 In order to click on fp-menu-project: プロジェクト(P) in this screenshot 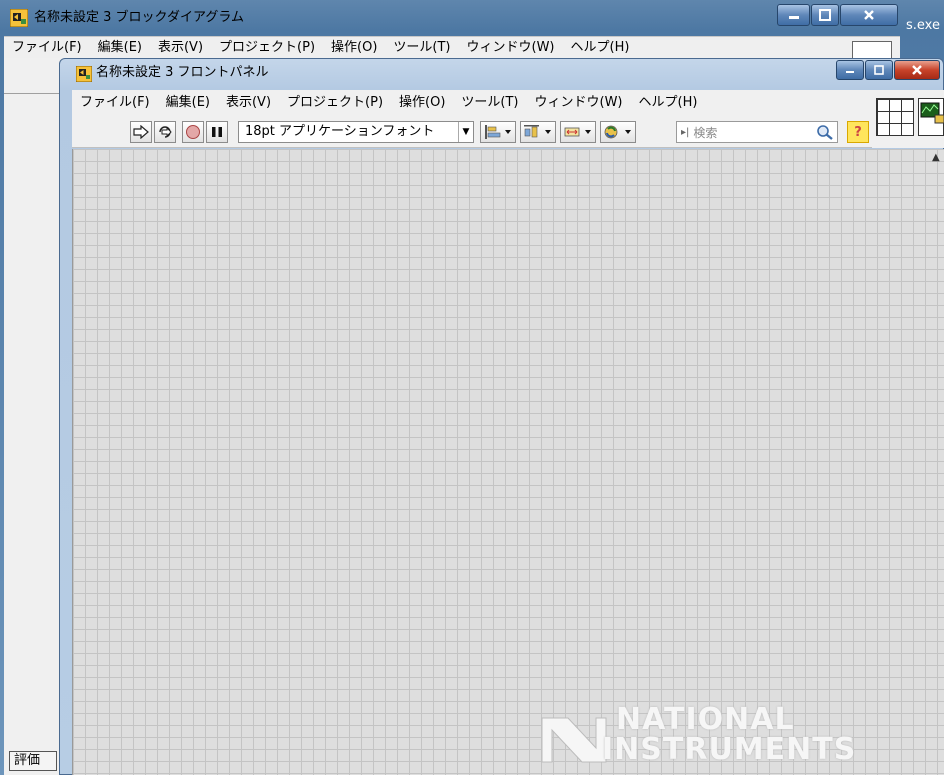, I will do `click(335, 103)`.